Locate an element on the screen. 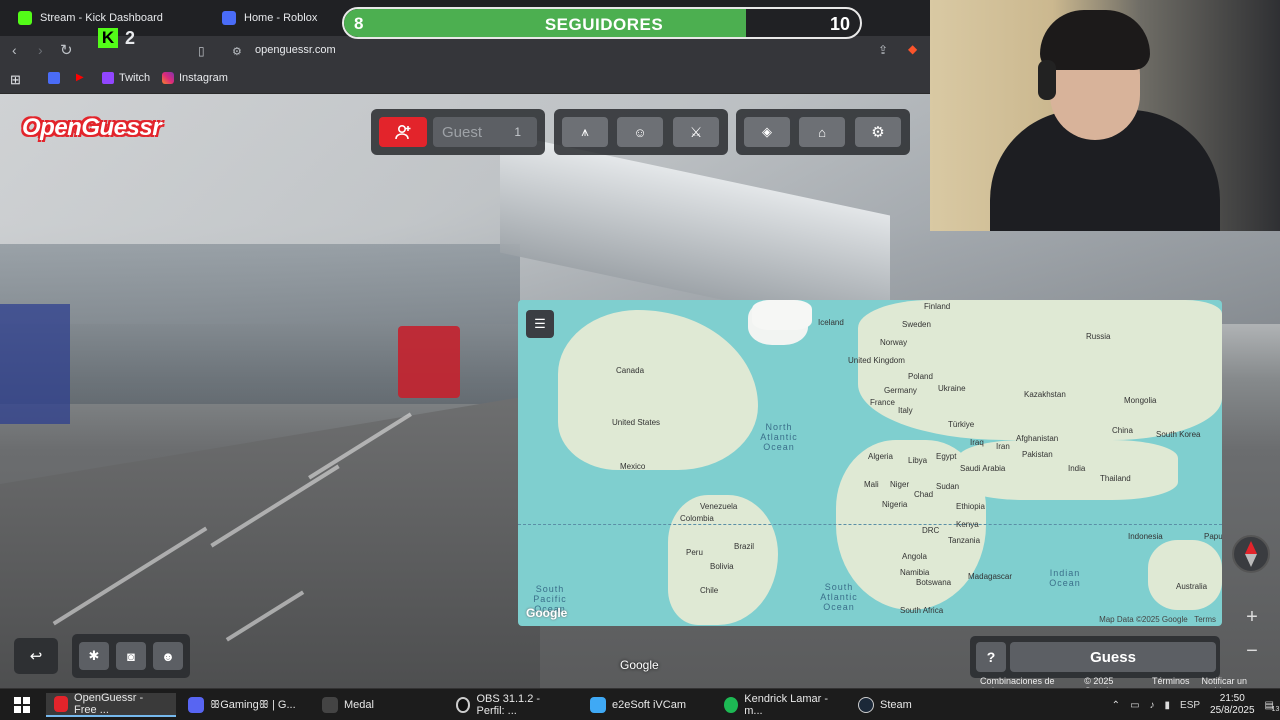 This screenshot has height=720, width=1280. site-info-icon: ⚙ is located at coordinates (237, 51).